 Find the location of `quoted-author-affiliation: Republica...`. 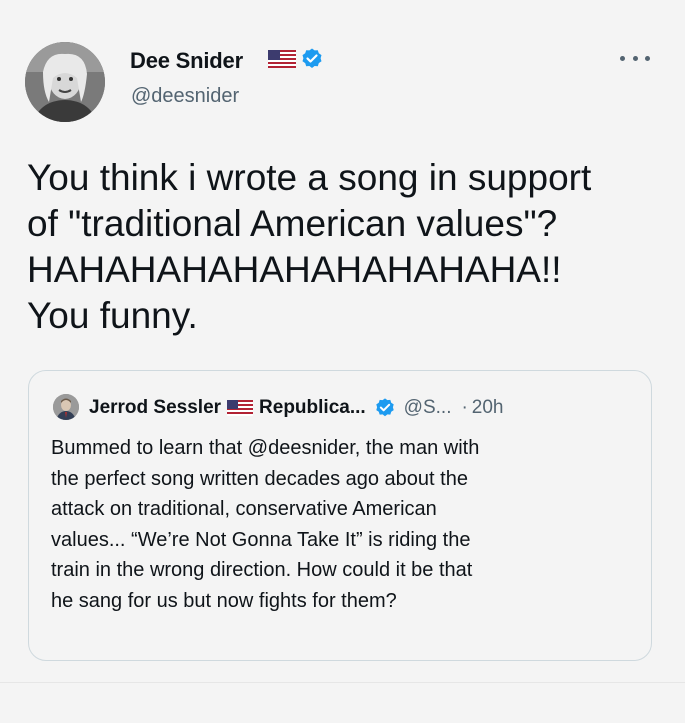

quoted-author-affiliation: Republica... is located at coordinates (312, 408).